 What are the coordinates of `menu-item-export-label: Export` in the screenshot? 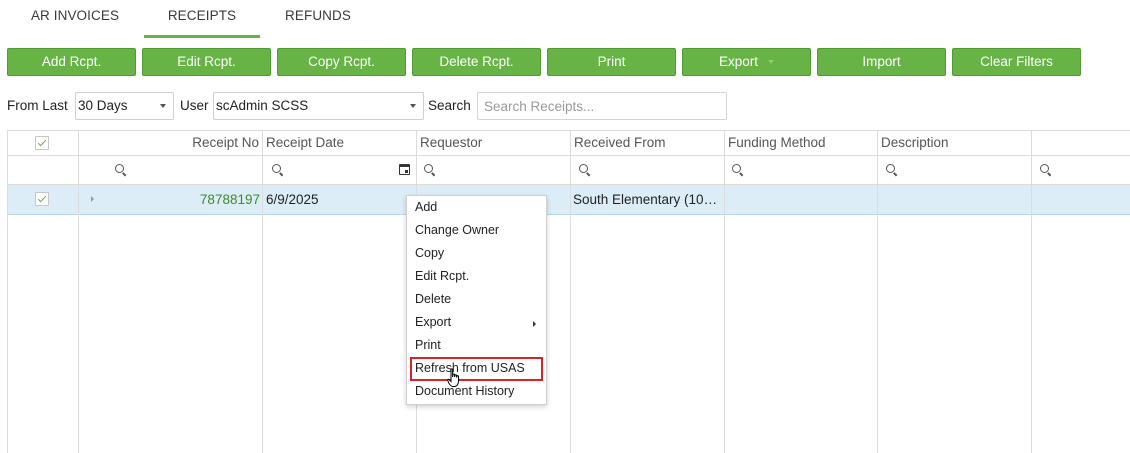 It's located at (433, 322).